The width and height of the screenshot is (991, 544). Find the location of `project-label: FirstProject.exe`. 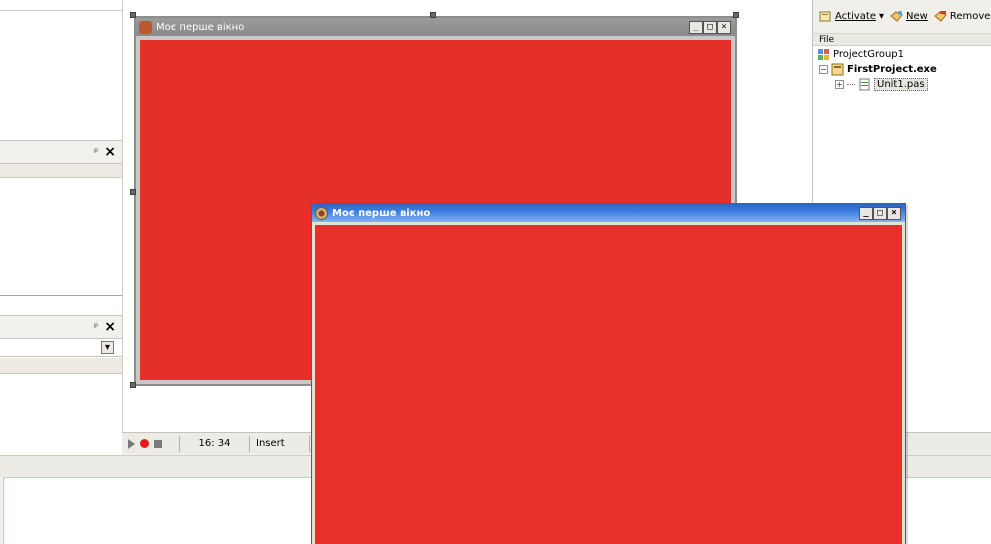

project-label: FirstProject.exe is located at coordinates (892, 69).